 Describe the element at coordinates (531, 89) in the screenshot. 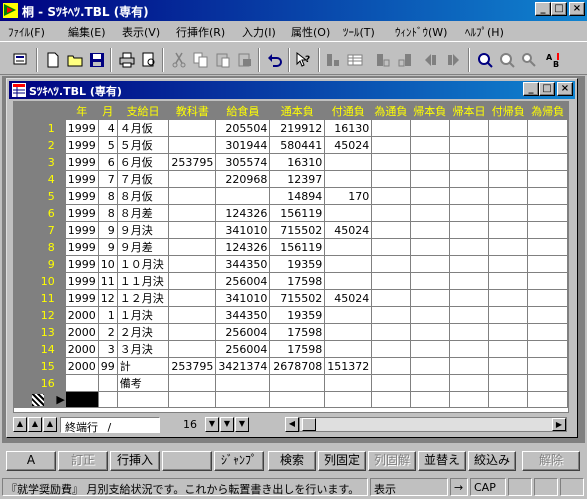

I see `child-minimize-button: _` at that location.